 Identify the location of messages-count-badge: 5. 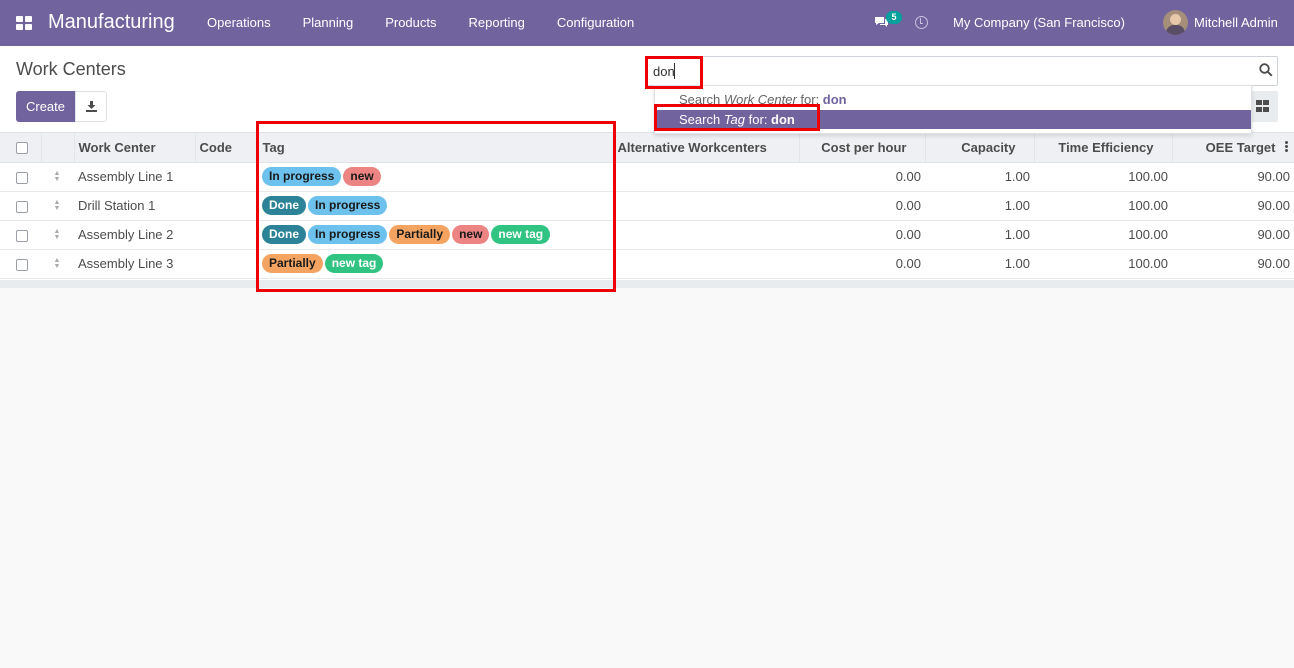
(894, 17).